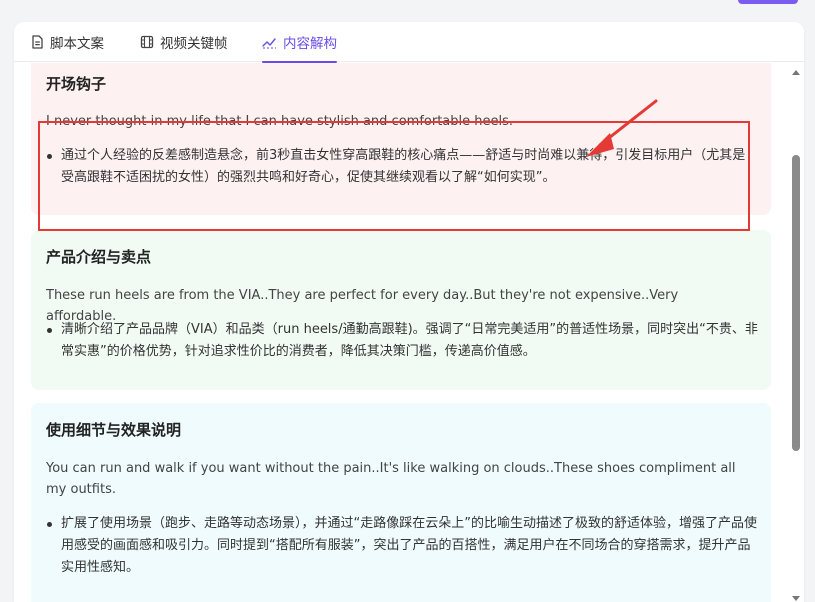 The height and width of the screenshot is (602, 815). I want to click on top-accent-bar, so click(768, 2).